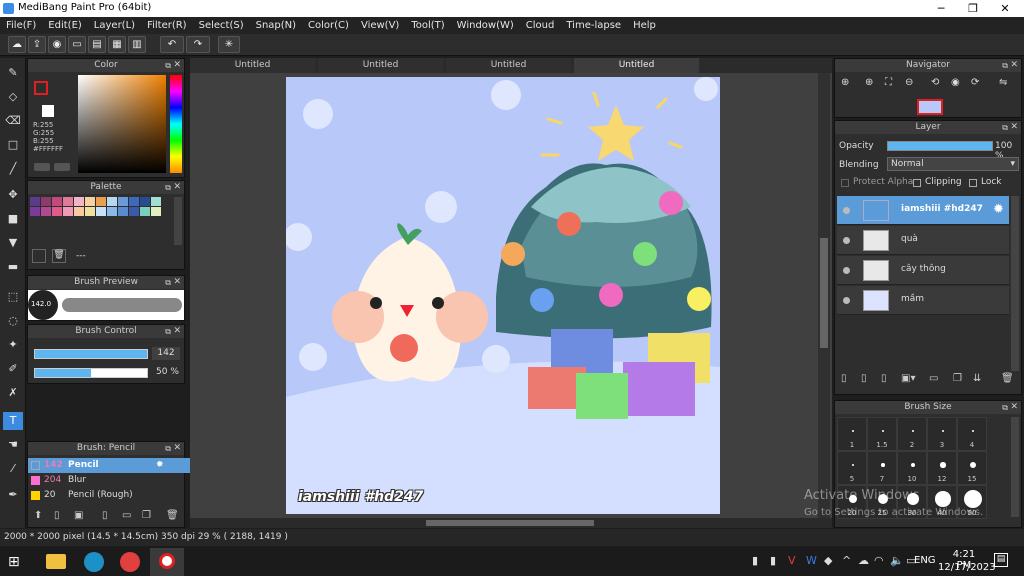 The image size is (1024, 576). I want to click on brush-size-cell: 1.5, so click(882, 434).